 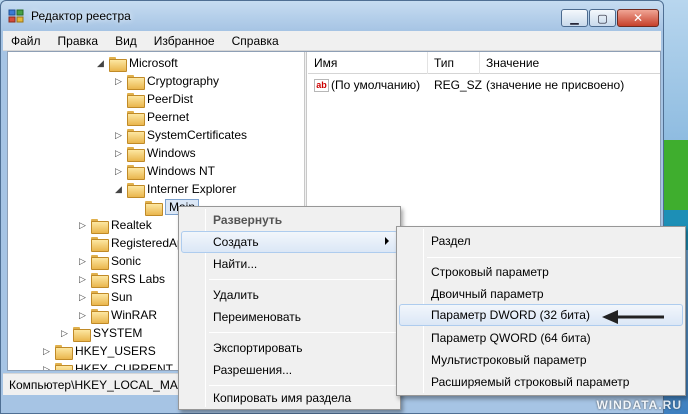 I want to click on submenu-item-qword-value: Параметр QWORD (64 бита), so click(x=541, y=338).